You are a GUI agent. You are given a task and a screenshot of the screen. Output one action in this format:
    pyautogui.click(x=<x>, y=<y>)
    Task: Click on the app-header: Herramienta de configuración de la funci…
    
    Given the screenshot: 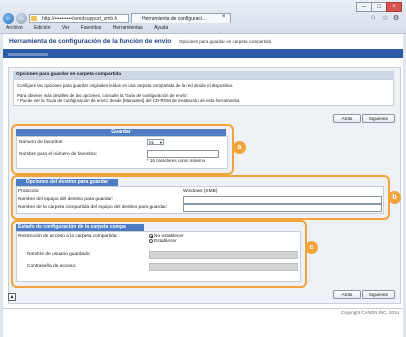 What is the action you would take?
    pyautogui.click(x=203, y=42)
    